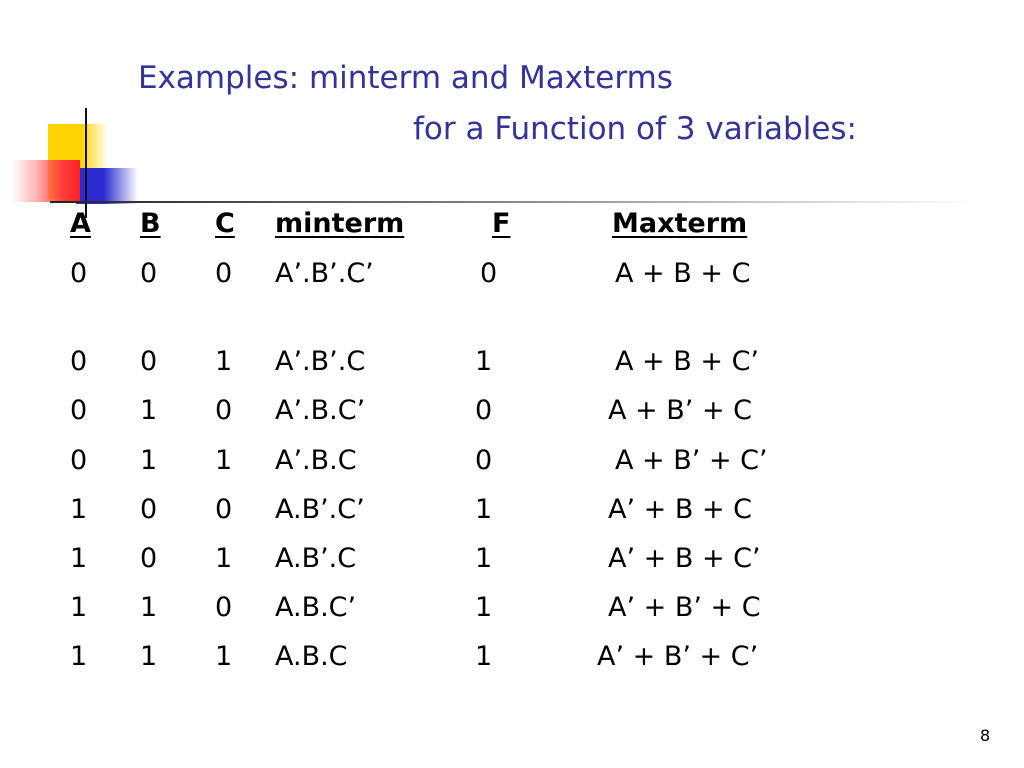  What do you see at coordinates (316, 460) in the screenshot?
I see `cell-minterm: A’.B.C` at bounding box center [316, 460].